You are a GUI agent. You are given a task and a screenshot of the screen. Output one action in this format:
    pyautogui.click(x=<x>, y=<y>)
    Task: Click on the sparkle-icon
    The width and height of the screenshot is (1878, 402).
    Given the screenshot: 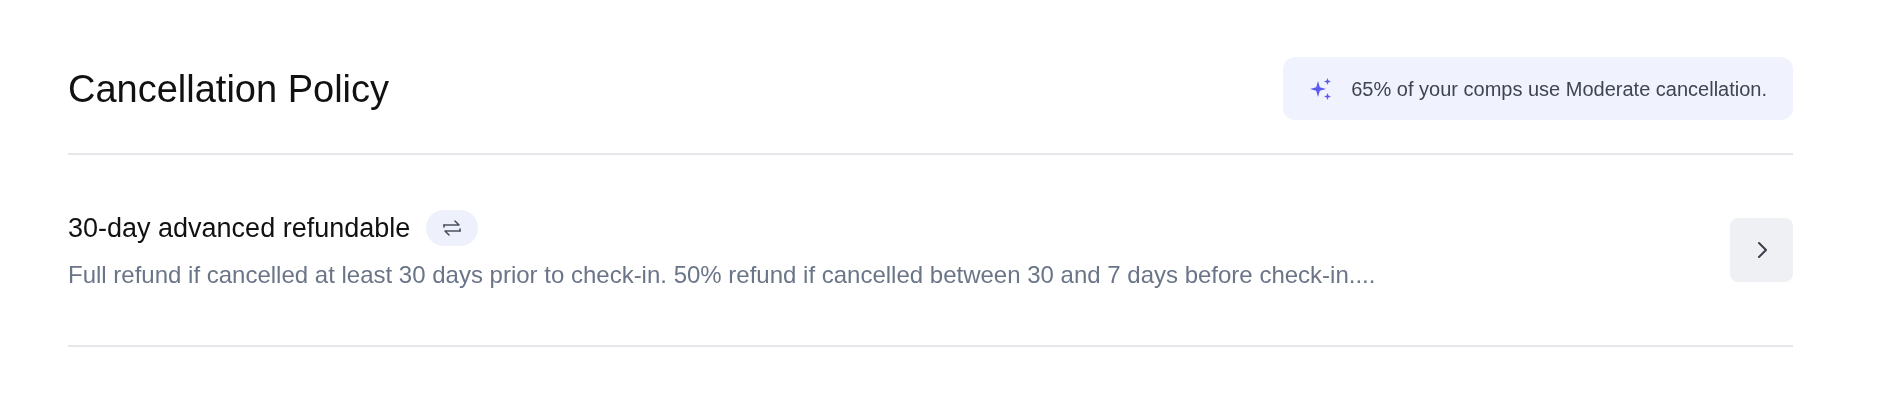 What is the action you would take?
    pyautogui.click(x=1321, y=88)
    